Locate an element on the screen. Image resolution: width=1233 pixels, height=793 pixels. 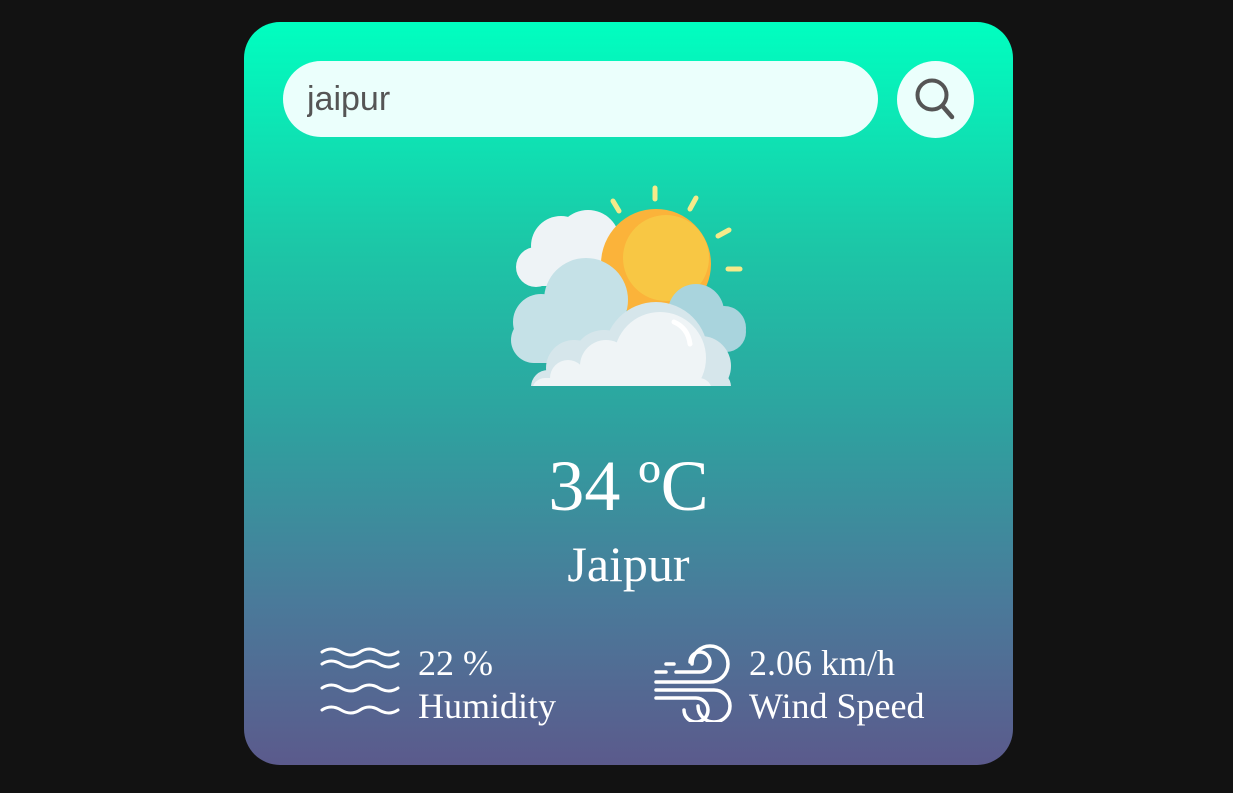
search-button is located at coordinates (935, 99).